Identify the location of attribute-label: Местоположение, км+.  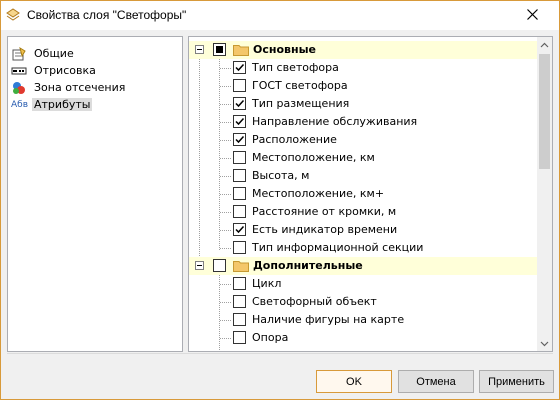
(318, 193).